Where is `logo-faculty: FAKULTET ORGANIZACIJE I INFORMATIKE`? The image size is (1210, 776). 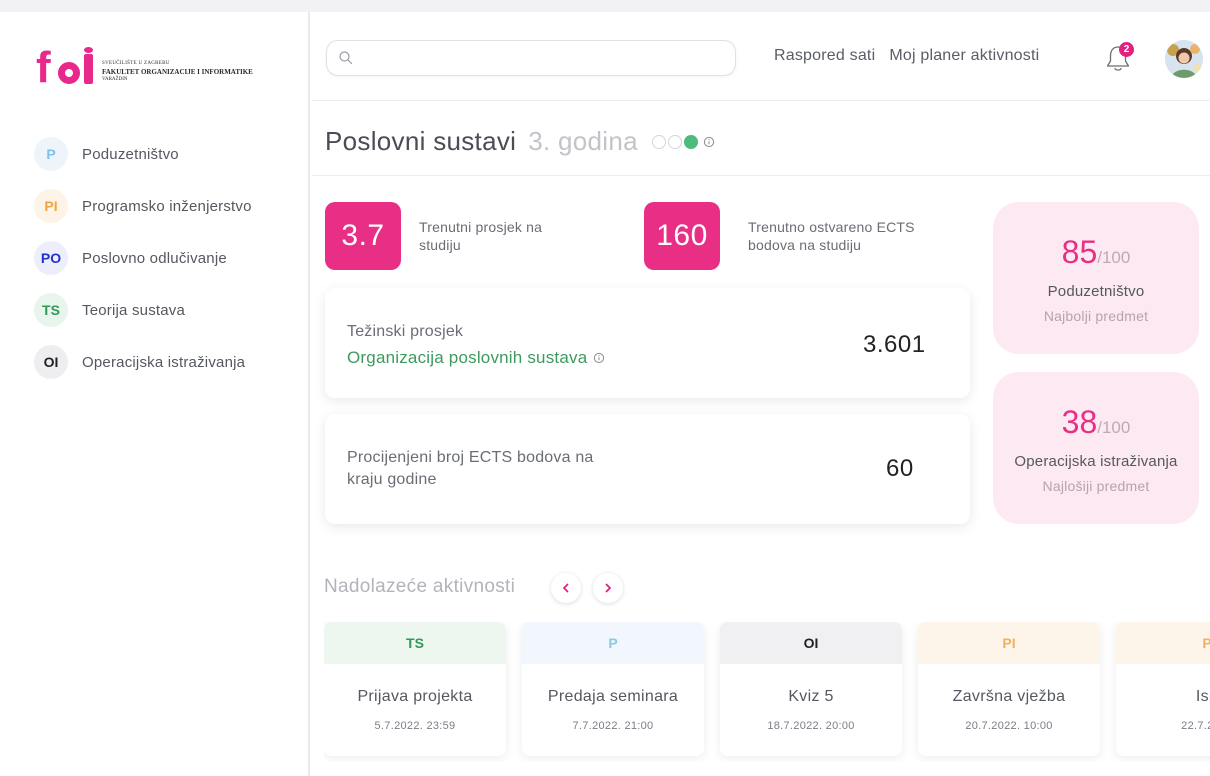 logo-faculty: FAKULTET ORGANIZACIJE I INFORMATIKE is located at coordinates (177, 72).